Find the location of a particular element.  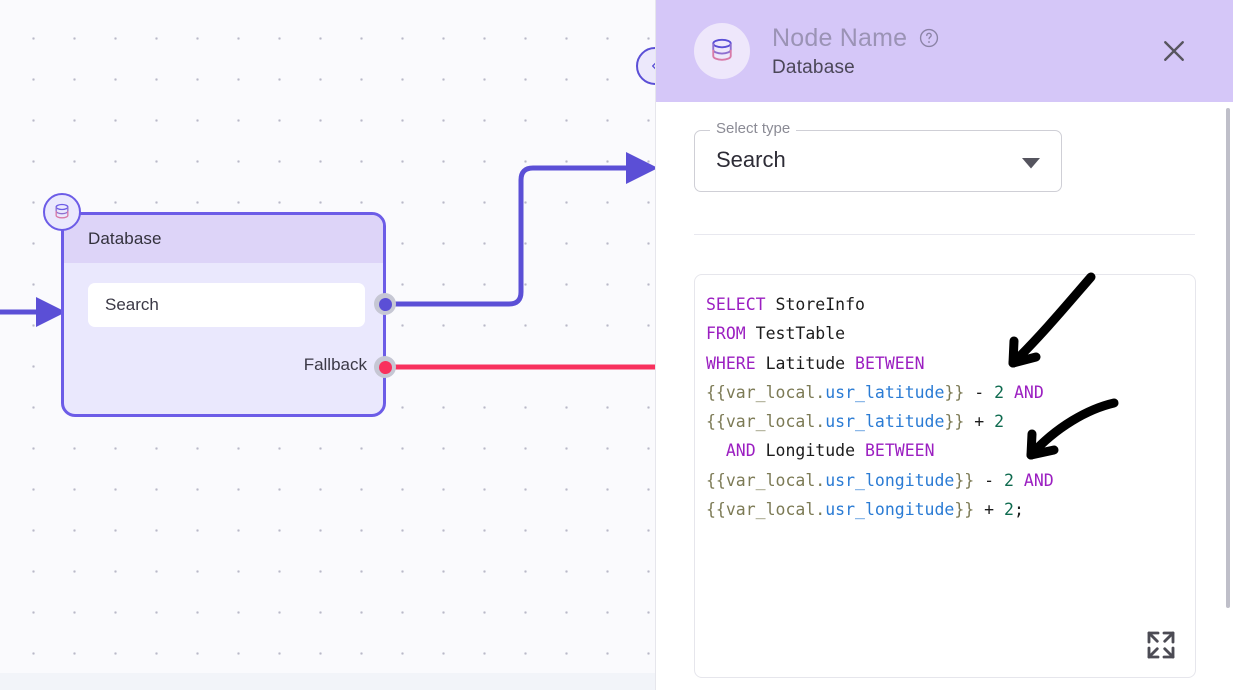

select-type-value: Search is located at coordinates (751, 159).